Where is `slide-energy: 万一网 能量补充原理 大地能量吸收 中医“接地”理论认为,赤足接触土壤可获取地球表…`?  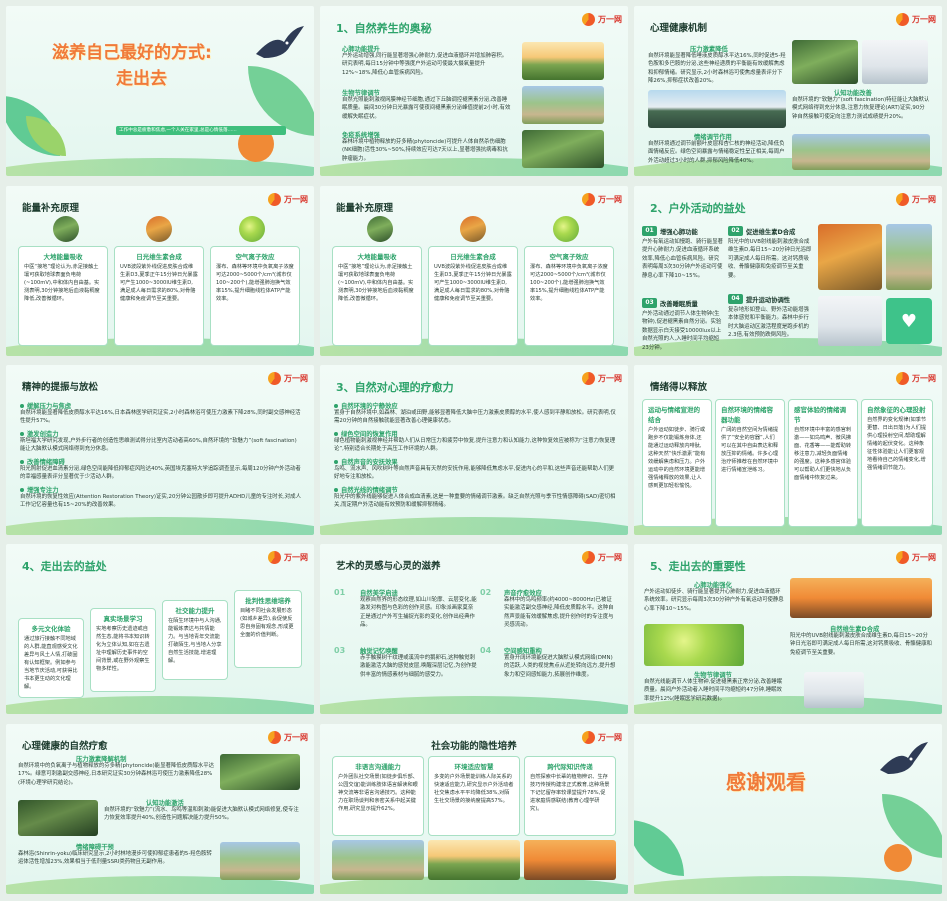 slide-energy: 万一网 能量补充原理 大地能量吸收 中医“接地”理论认为,赤足接触土壤可获取地球表… is located at coordinates (160, 271).